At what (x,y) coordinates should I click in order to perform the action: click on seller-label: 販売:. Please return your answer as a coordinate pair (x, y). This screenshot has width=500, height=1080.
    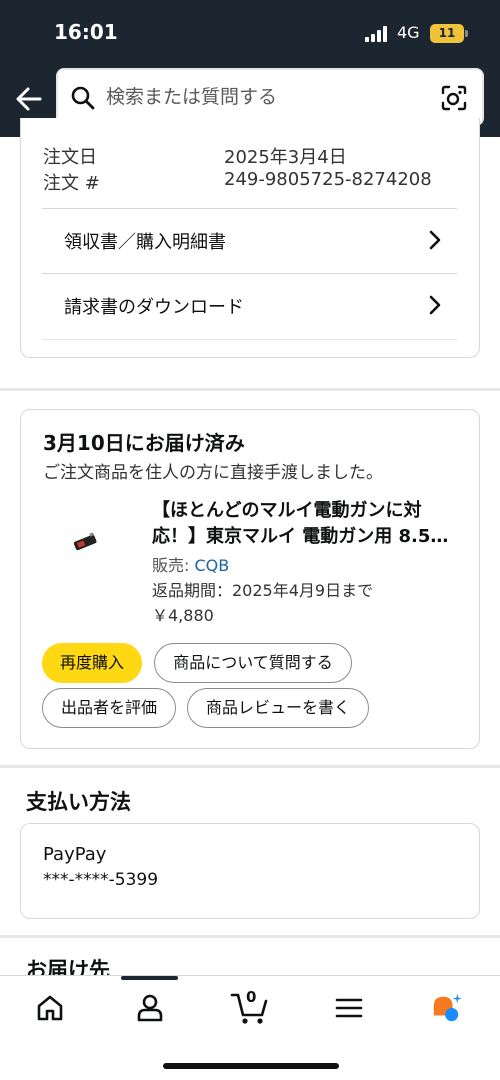
    Looking at the image, I should click on (173, 565).